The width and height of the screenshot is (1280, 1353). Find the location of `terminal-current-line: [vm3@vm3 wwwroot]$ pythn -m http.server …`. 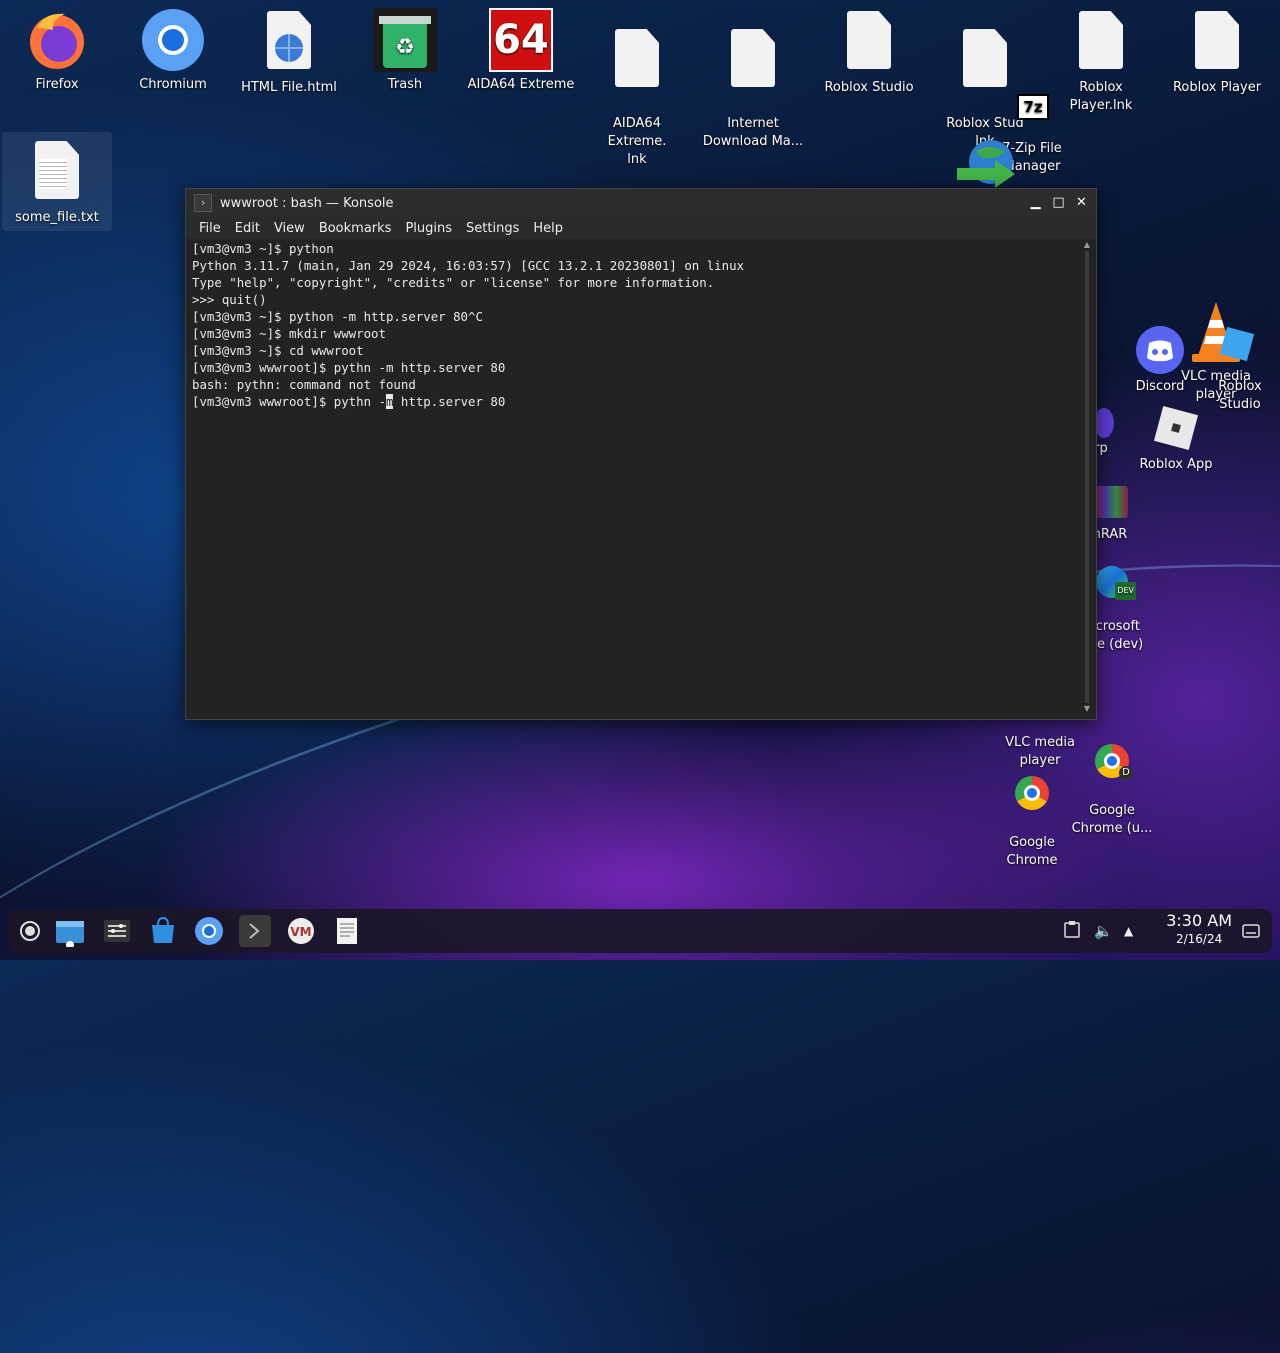

terminal-current-line: [vm3@vm3 wwwroot]$ pythn -m http.server … is located at coordinates (632, 401).